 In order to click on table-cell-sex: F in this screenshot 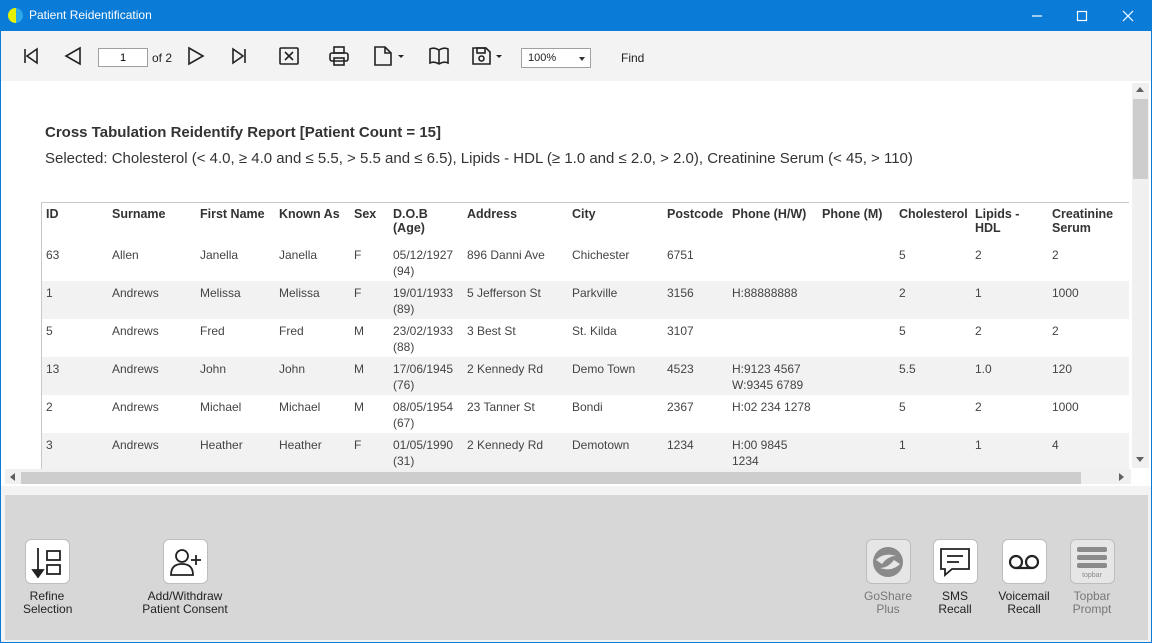, I will do `click(358, 255)`.